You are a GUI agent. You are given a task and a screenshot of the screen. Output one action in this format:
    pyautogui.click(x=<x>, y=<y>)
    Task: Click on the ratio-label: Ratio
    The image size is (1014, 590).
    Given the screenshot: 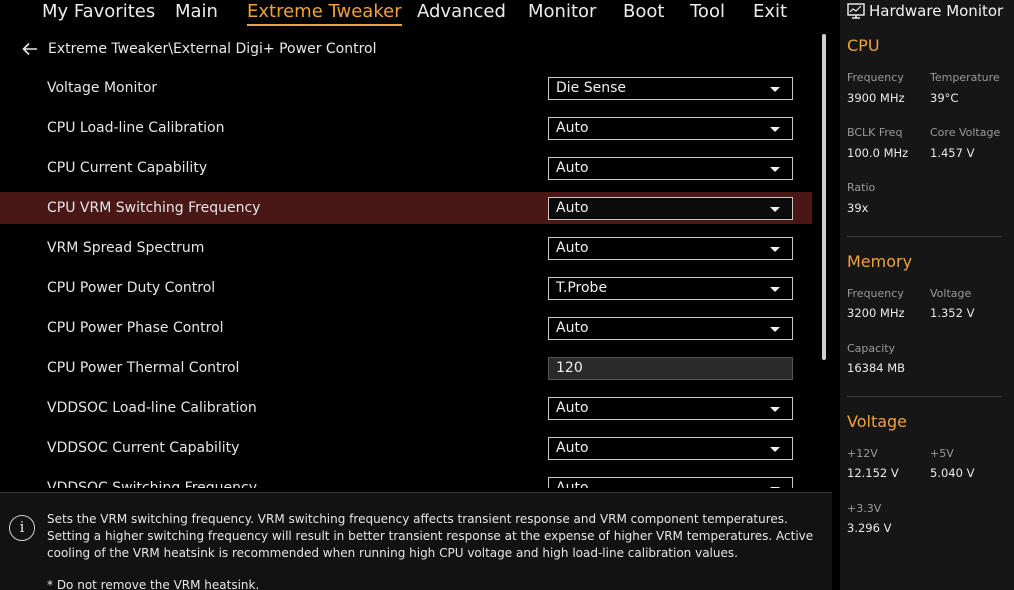 What is the action you would take?
    pyautogui.click(x=861, y=187)
    